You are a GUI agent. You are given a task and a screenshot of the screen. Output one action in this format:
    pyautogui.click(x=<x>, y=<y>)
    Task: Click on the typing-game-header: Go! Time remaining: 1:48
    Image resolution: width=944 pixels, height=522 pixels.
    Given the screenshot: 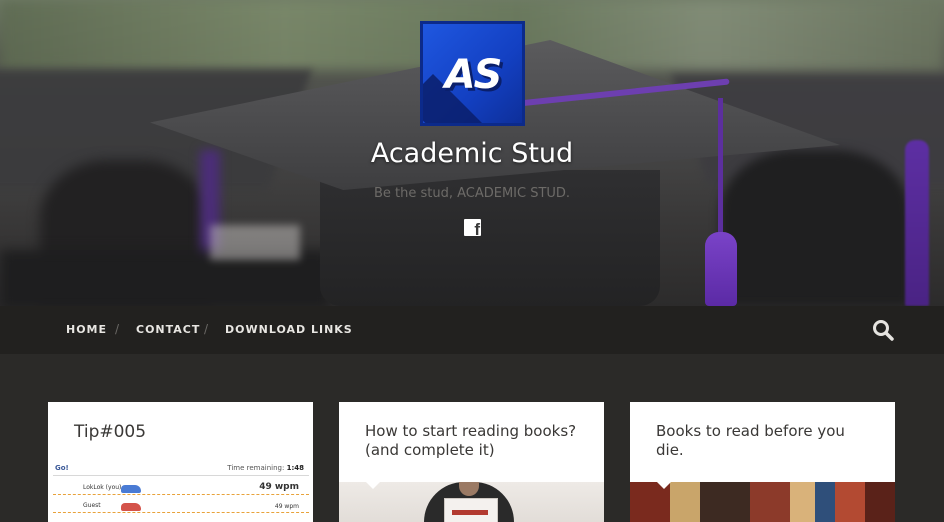 What is the action you would take?
    pyautogui.click(x=181, y=469)
    